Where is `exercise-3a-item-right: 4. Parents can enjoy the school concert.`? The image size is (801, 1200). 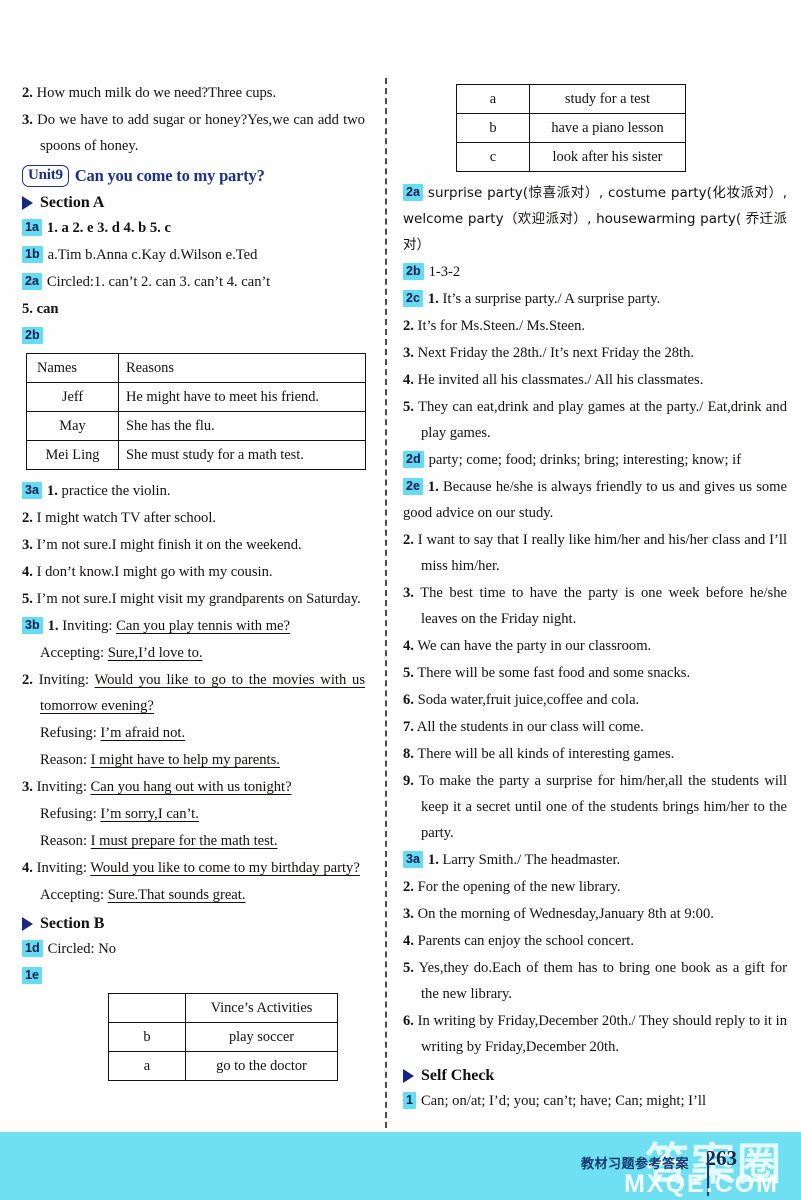
exercise-3a-item-right: 4. Parents can enjoy the school concert. is located at coordinates (595, 941).